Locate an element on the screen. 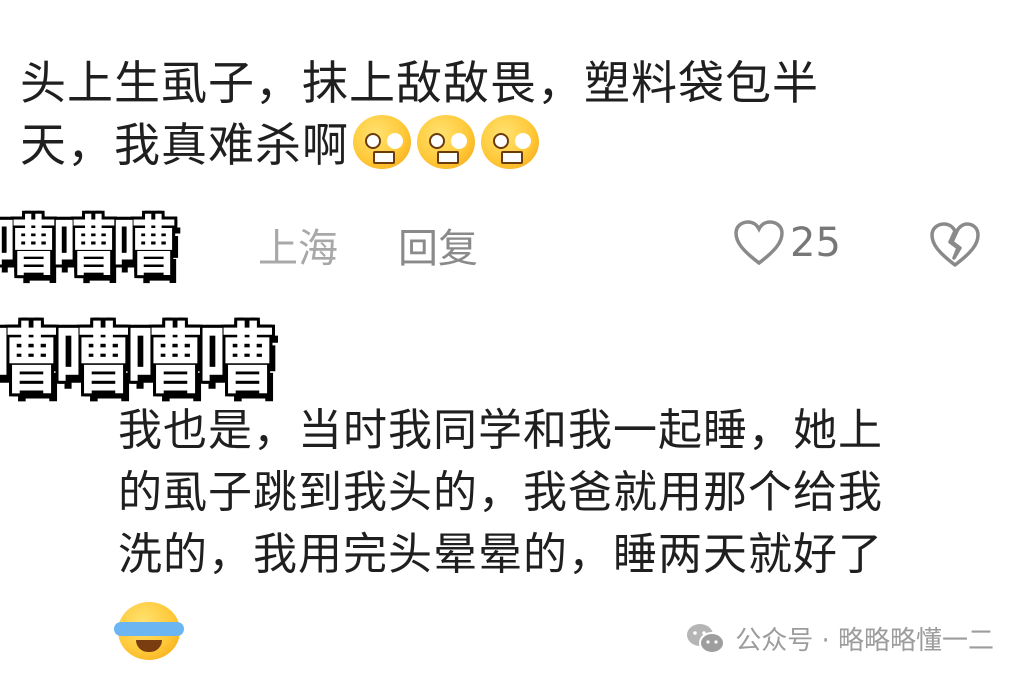  comment-location: 上海 is located at coordinates (298, 249).